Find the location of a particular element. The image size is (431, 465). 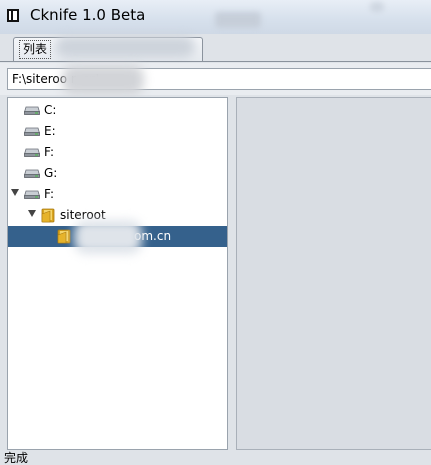

window-title: Cknife 1.0 Beta is located at coordinates (88, 15).